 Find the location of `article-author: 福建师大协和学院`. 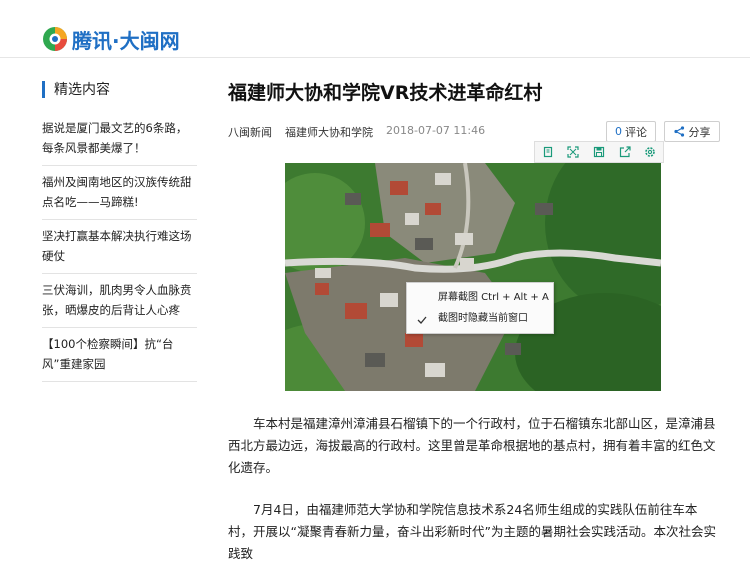

article-author: 福建师大协和学院 is located at coordinates (329, 132).